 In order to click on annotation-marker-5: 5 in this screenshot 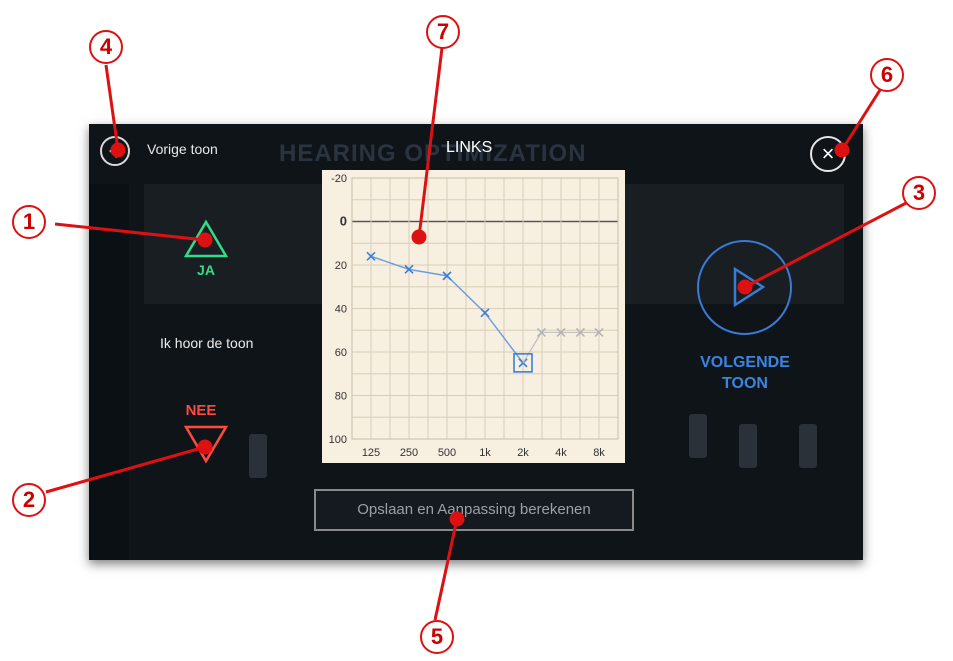, I will do `click(437, 637)`.